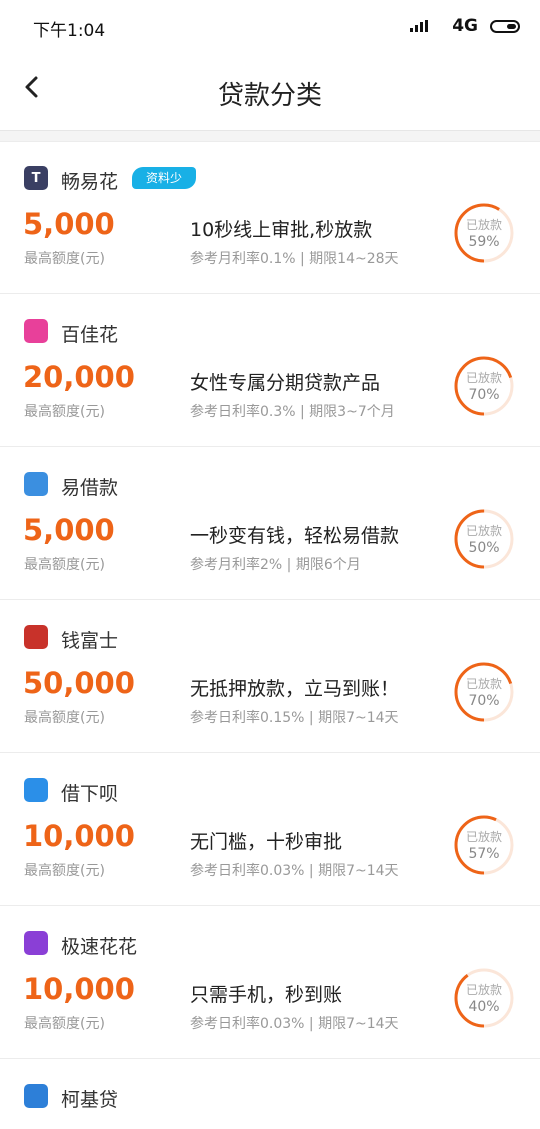  What do you see at coordinates (484, 998) in the screenshot?
I see `loan-rate-ring: 已放款 40%` at bounding box center [484, 998].